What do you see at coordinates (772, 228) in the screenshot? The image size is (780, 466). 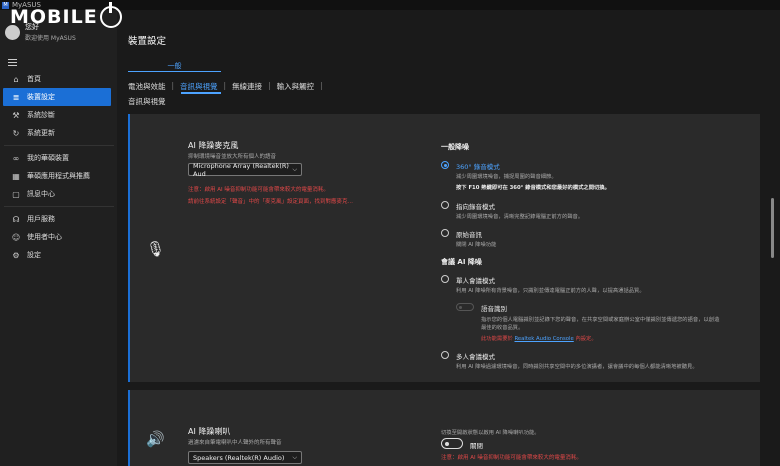 I see `scrollbar-thumb` at bounding box center [772, 228].